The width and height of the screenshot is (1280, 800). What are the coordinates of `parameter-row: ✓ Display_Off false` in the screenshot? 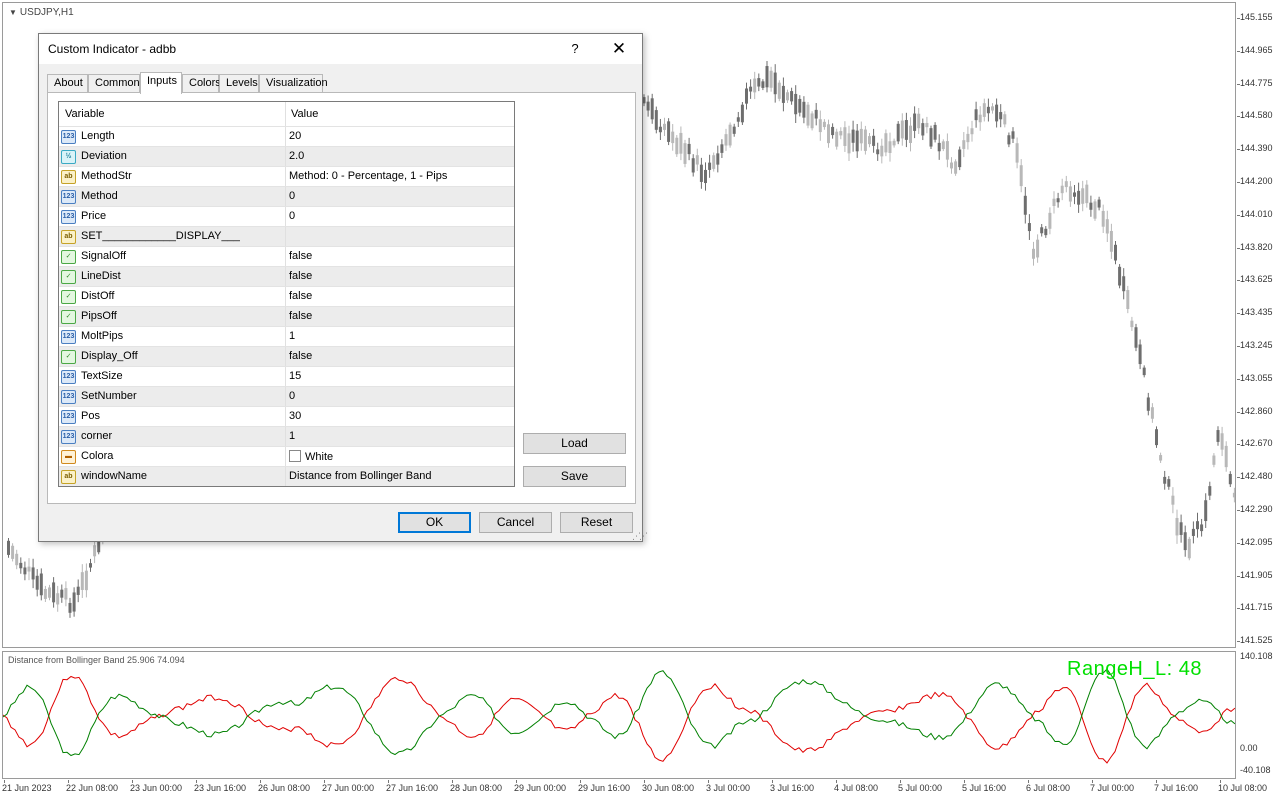 It's located at (286, 356).